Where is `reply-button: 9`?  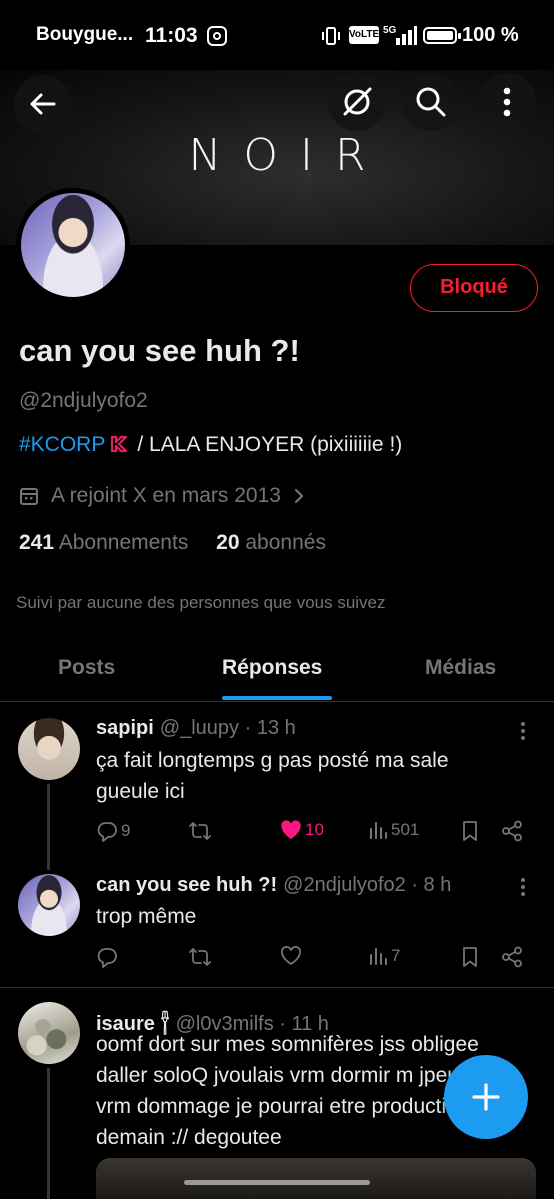
reply-button: 9 is located at coordinates (113, 831).